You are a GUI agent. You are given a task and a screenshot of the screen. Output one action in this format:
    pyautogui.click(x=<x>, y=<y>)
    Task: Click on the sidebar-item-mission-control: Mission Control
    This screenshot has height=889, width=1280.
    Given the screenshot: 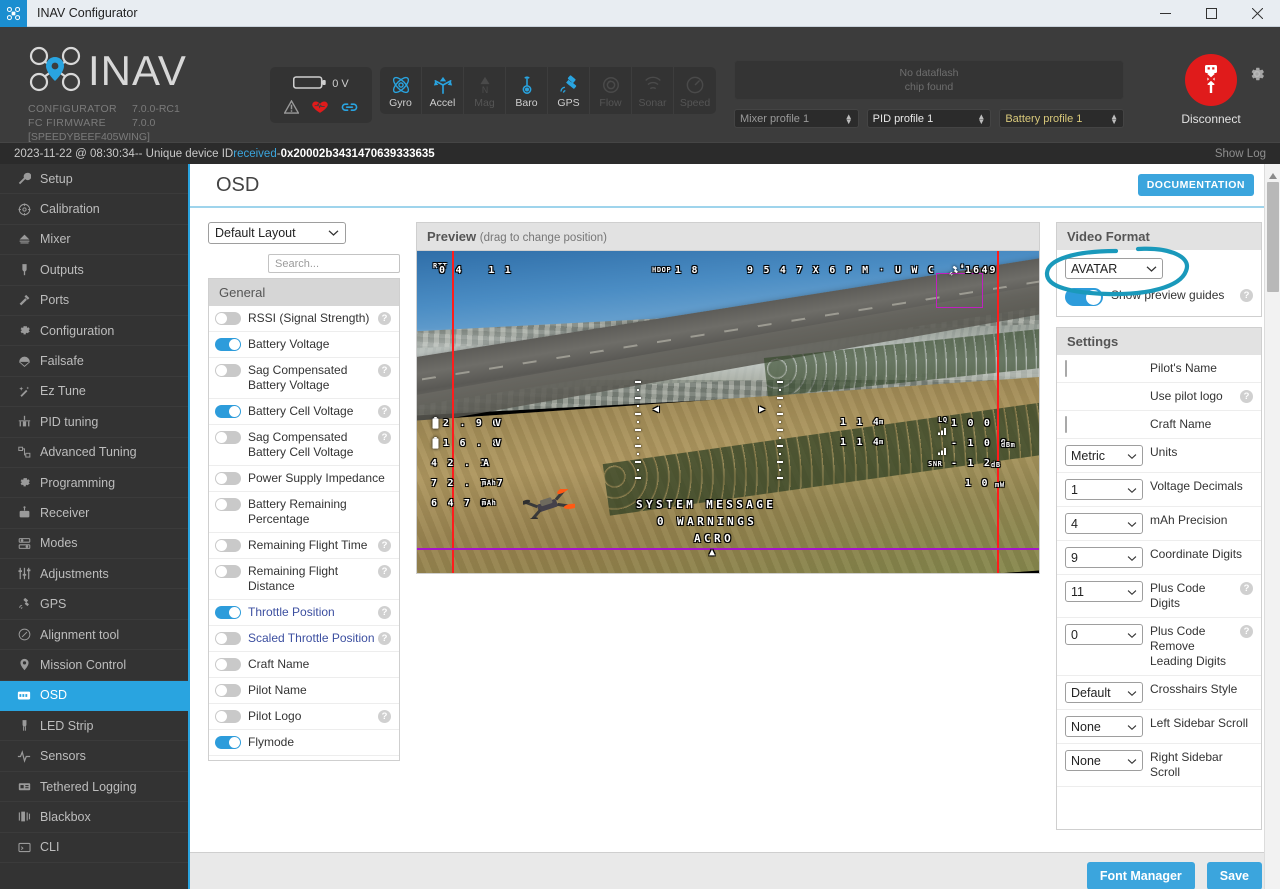 What is the action you would take?
    pyautogui.click(x=94, y=665)
    